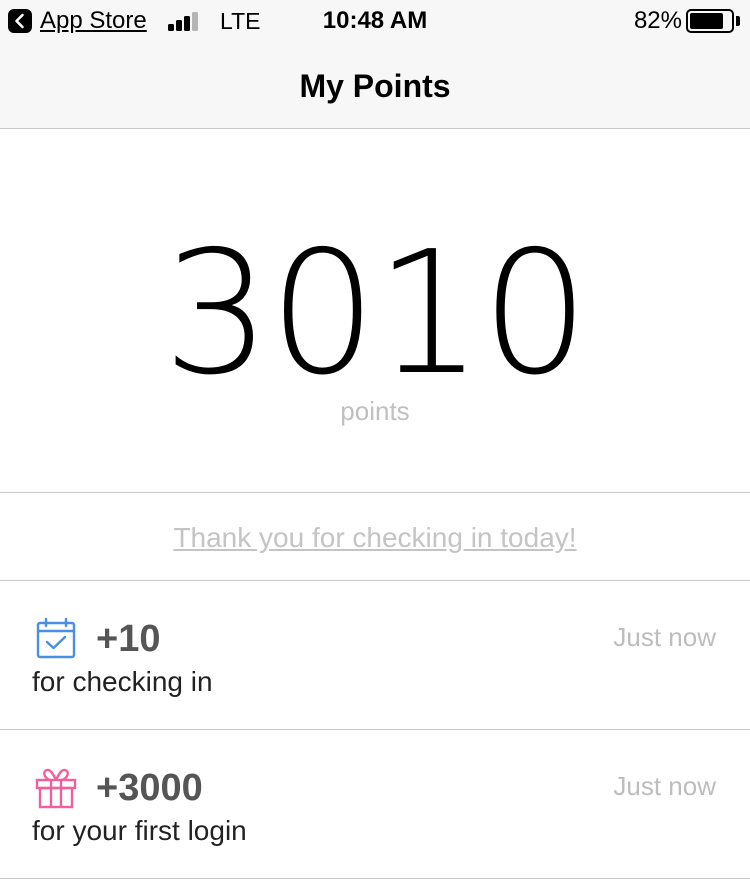 The image size is (750, 890). What do you see at coordinates (375, 411) in the screenshot?
I see `points-unit-label: points` at bounding box center [375, 411].